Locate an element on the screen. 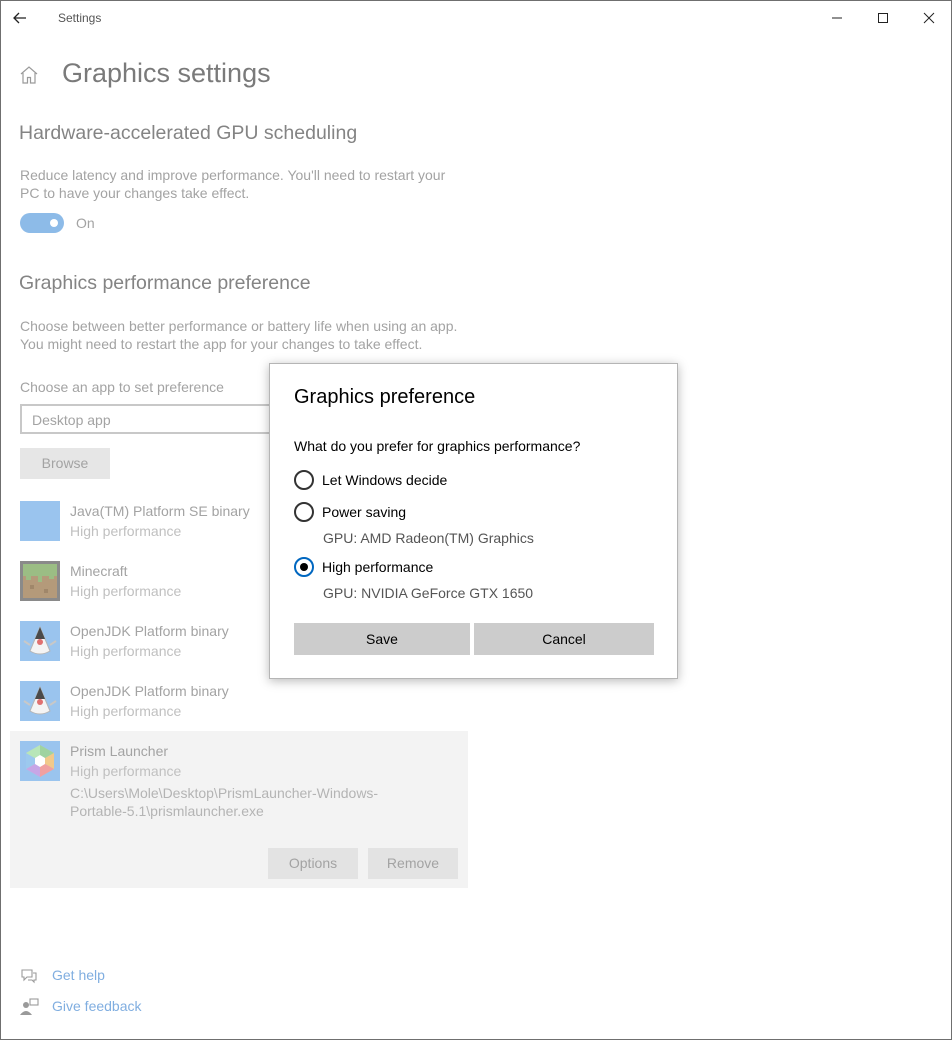  java-app-icon is located at coordinates (40, 521).